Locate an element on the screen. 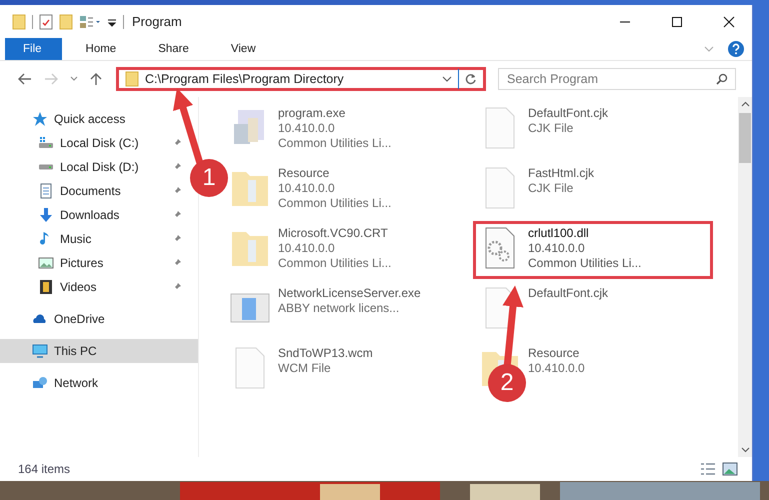 The image size is (769, 500). star-icon is located at coordinates (40, 119).